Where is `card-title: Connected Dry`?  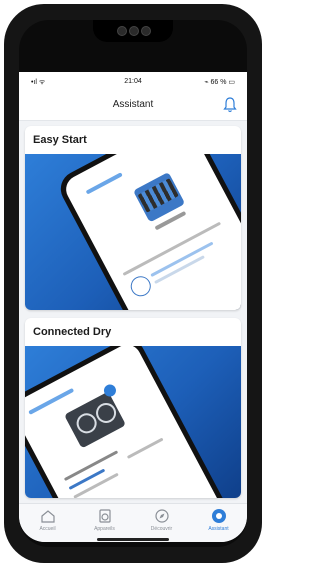
card-title: Connected Dry is located at coordinates (72, 332).